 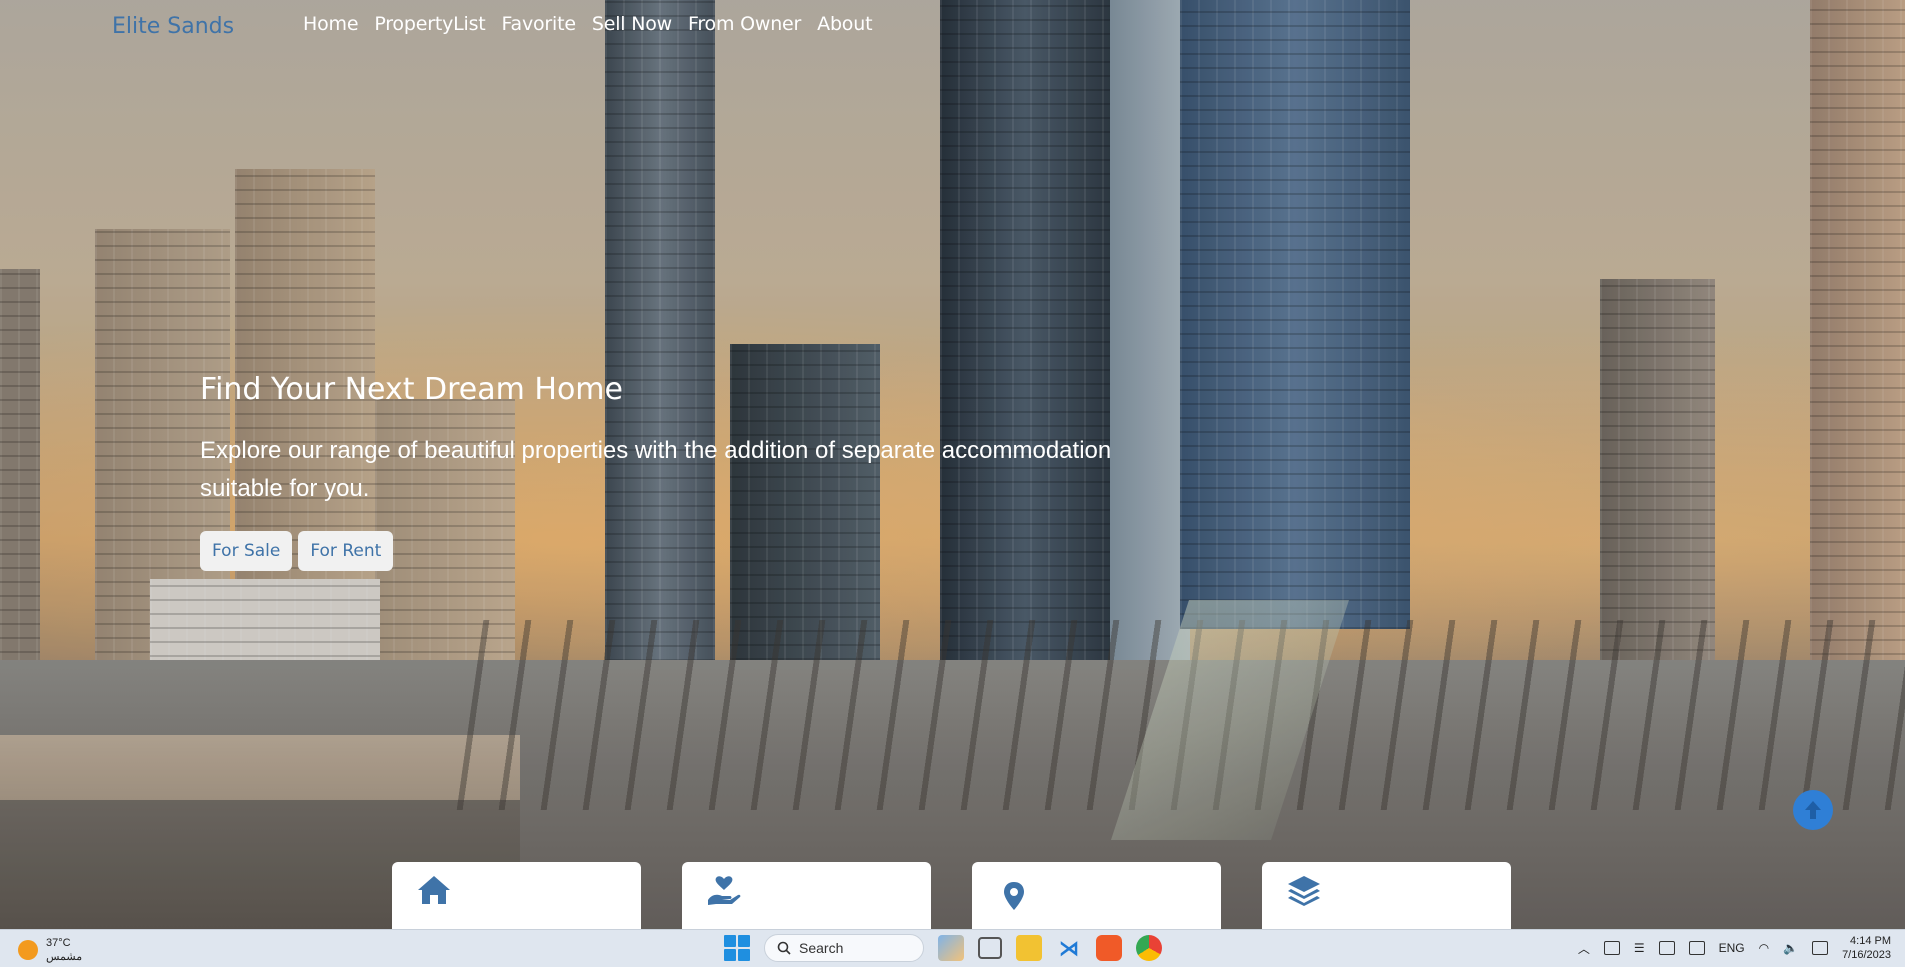 I want to click on clock: 4:14 PM 7/16/2023, so click(x=1866, y=948).